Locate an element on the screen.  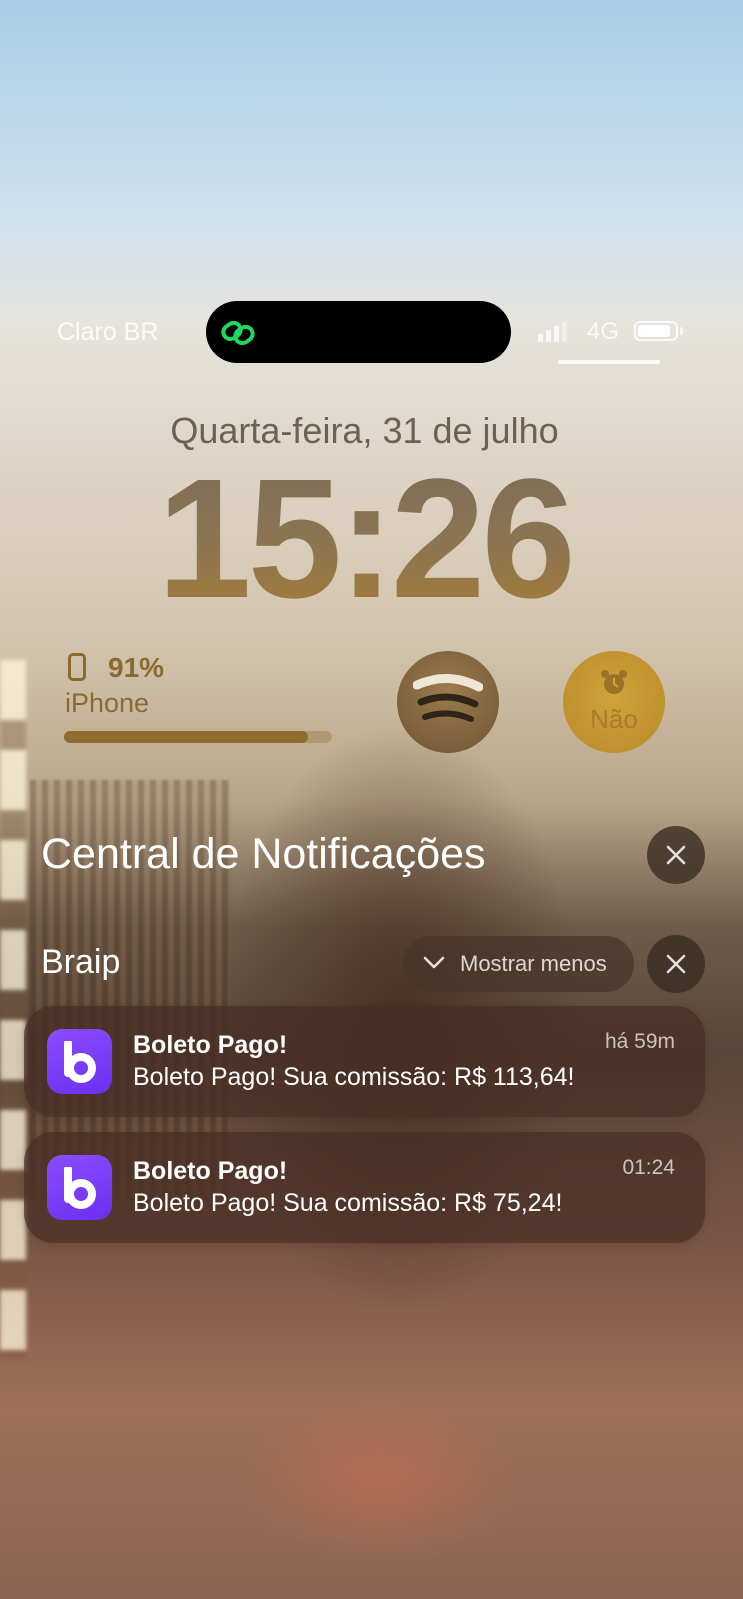
wallpaper-light-strip is located at coordinates (13, 1010).